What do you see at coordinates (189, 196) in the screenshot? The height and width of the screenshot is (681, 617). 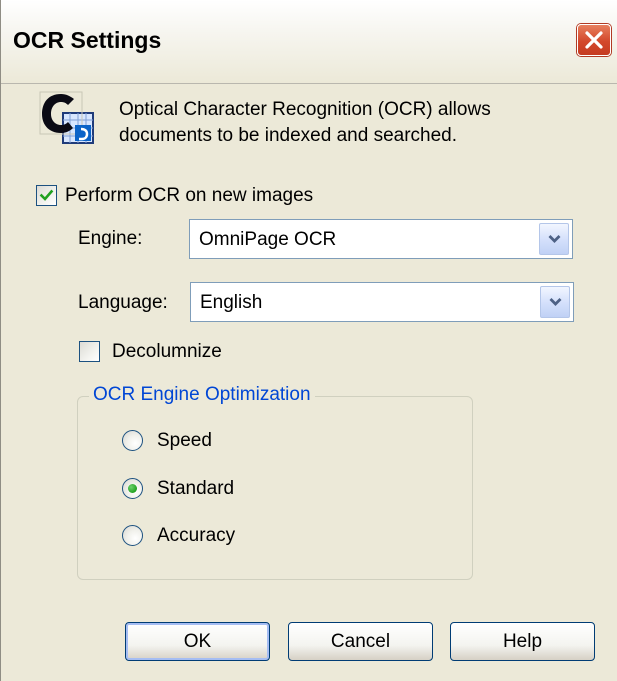 I see `perform-ocr-label: Perform OCR on new images` at bounding box center [189, 196].